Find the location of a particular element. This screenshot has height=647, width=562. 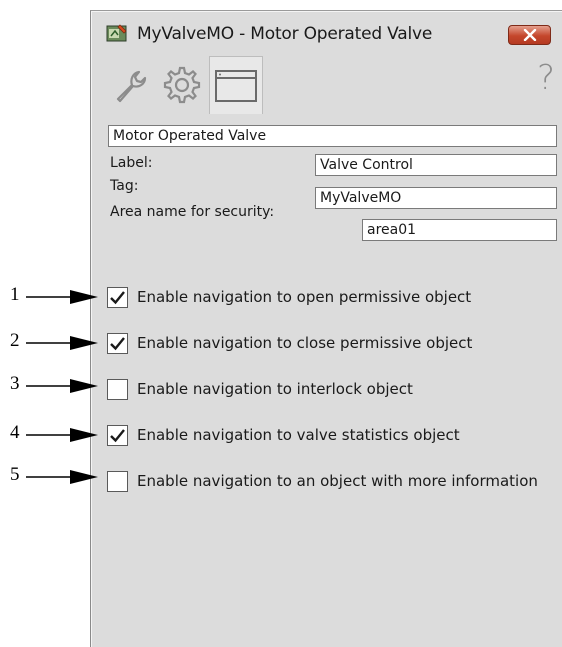

title-bar: MyValveMO - Motor Operated Valve is located at coordinates (326, 33).